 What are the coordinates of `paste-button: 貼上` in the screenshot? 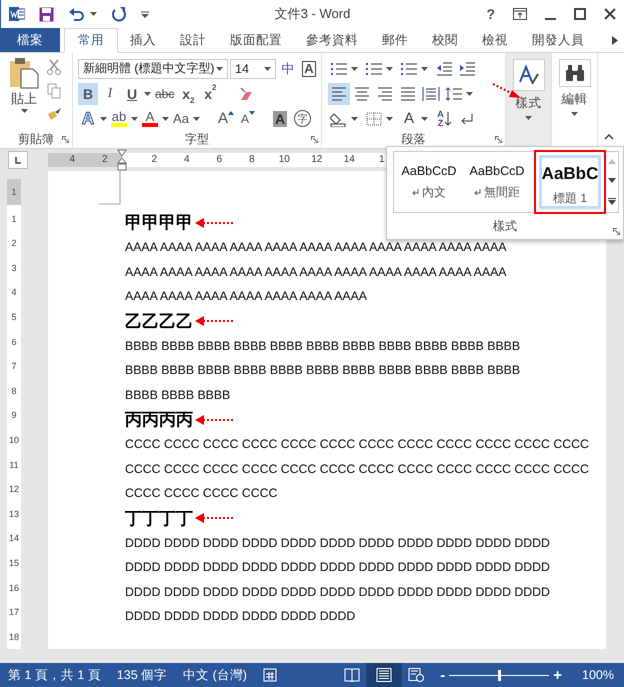 It's located at (24, 93).